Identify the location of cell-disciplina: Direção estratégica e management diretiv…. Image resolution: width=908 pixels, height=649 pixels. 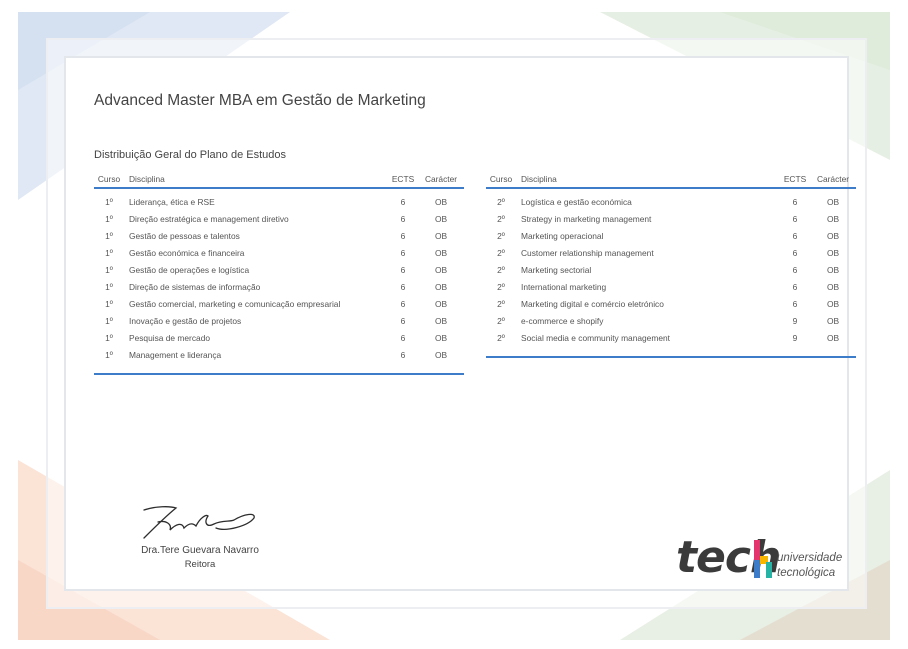
(209, 218).